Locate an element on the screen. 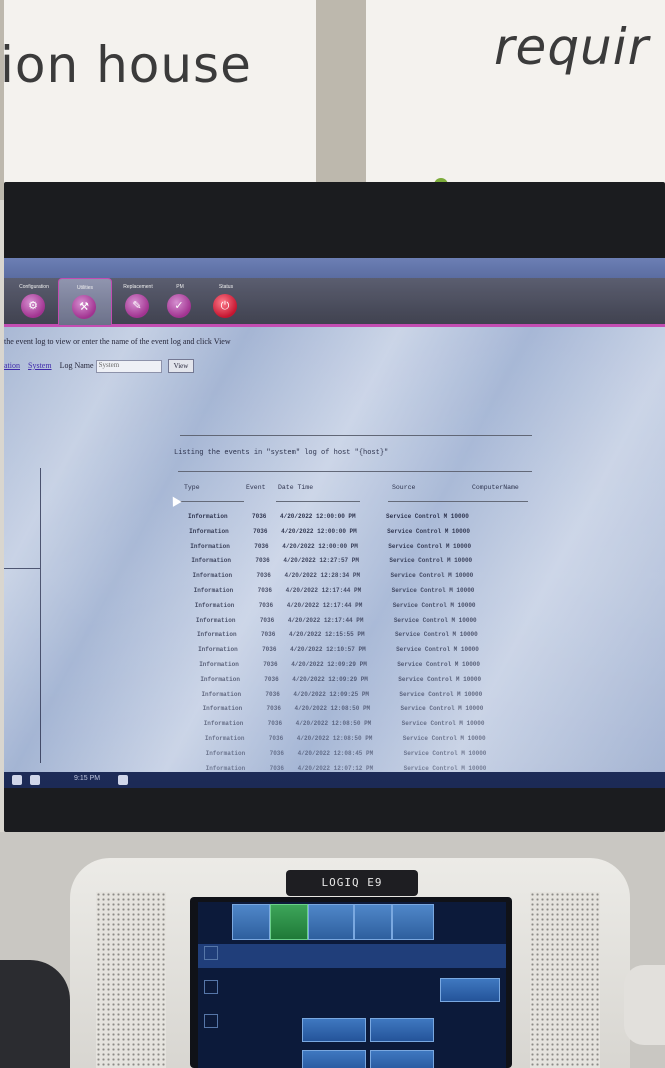  log-name-input: System is located at coordinates (128, 366).